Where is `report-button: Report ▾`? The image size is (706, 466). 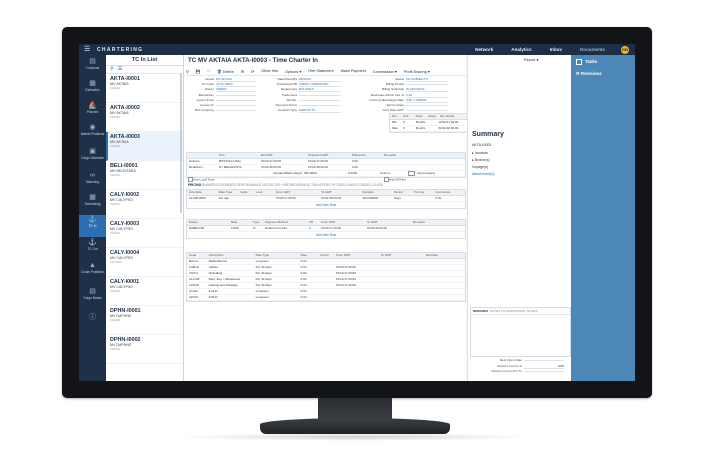 report-button: Report ▾ is located at coordinates (531, 59).